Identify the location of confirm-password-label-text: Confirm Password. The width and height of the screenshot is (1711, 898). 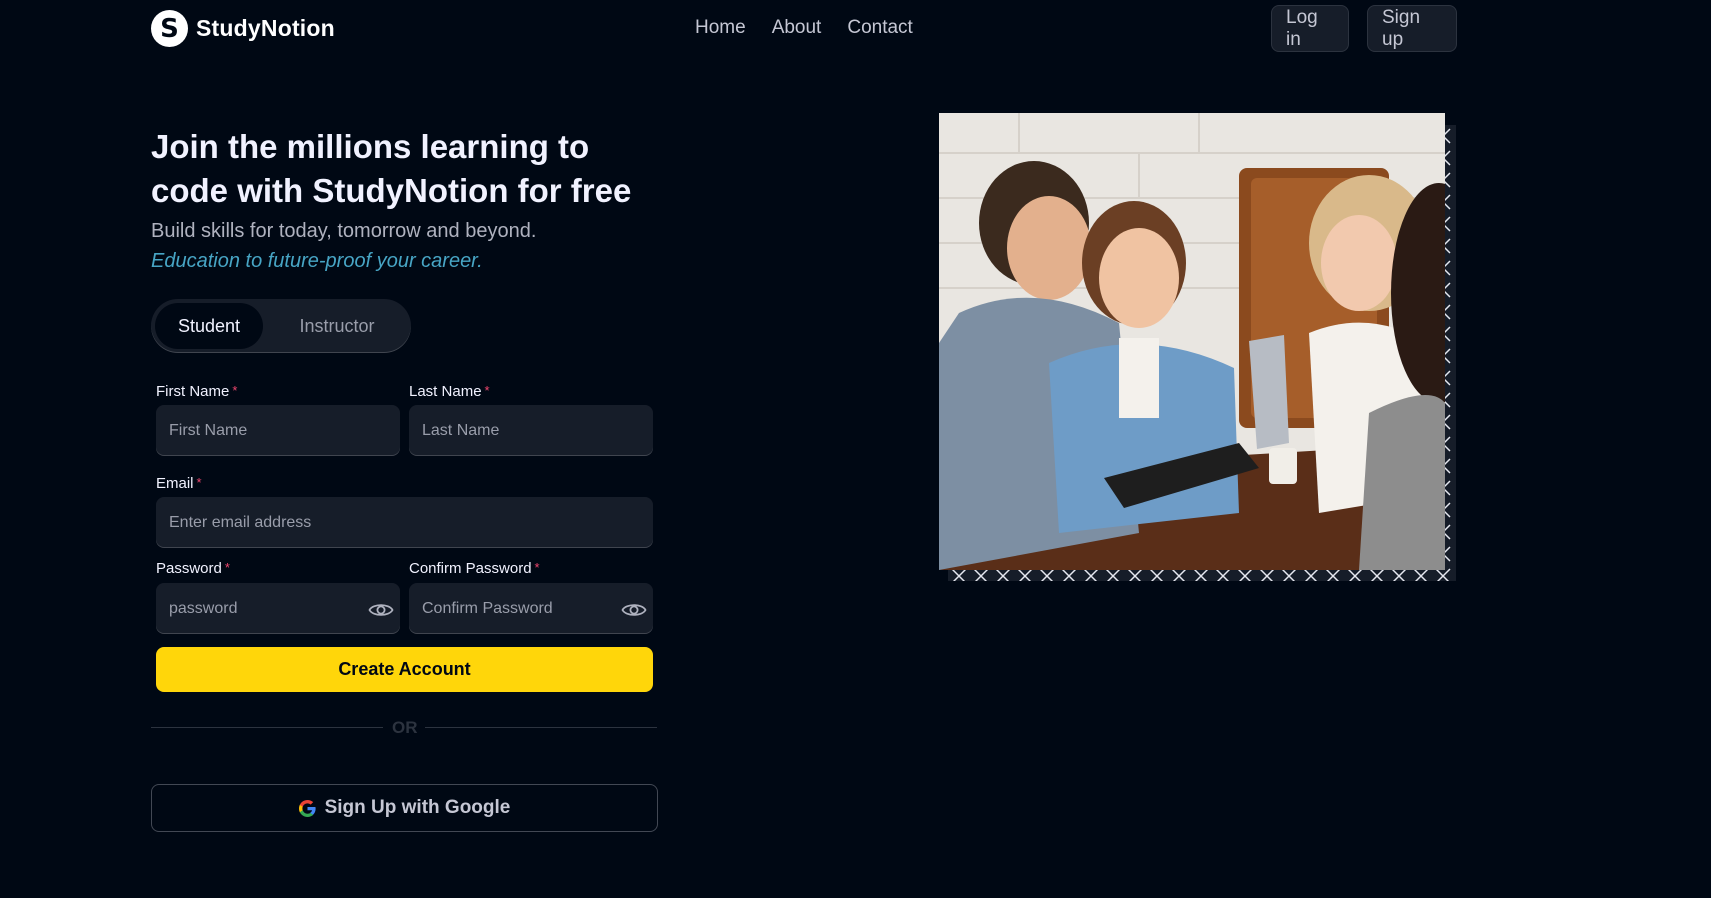
(470, 568).